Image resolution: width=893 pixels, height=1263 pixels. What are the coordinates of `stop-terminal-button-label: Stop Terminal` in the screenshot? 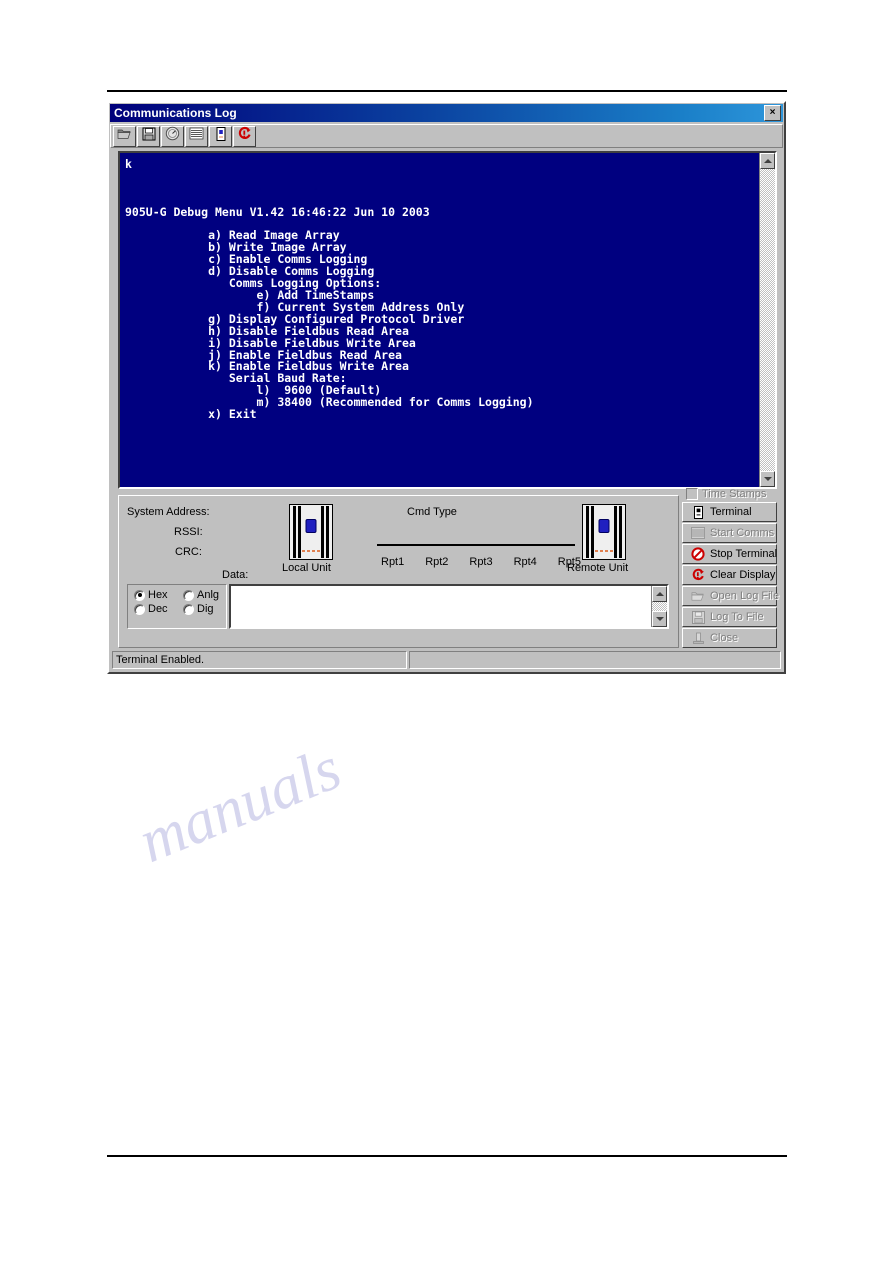 It's located at (744, 554).